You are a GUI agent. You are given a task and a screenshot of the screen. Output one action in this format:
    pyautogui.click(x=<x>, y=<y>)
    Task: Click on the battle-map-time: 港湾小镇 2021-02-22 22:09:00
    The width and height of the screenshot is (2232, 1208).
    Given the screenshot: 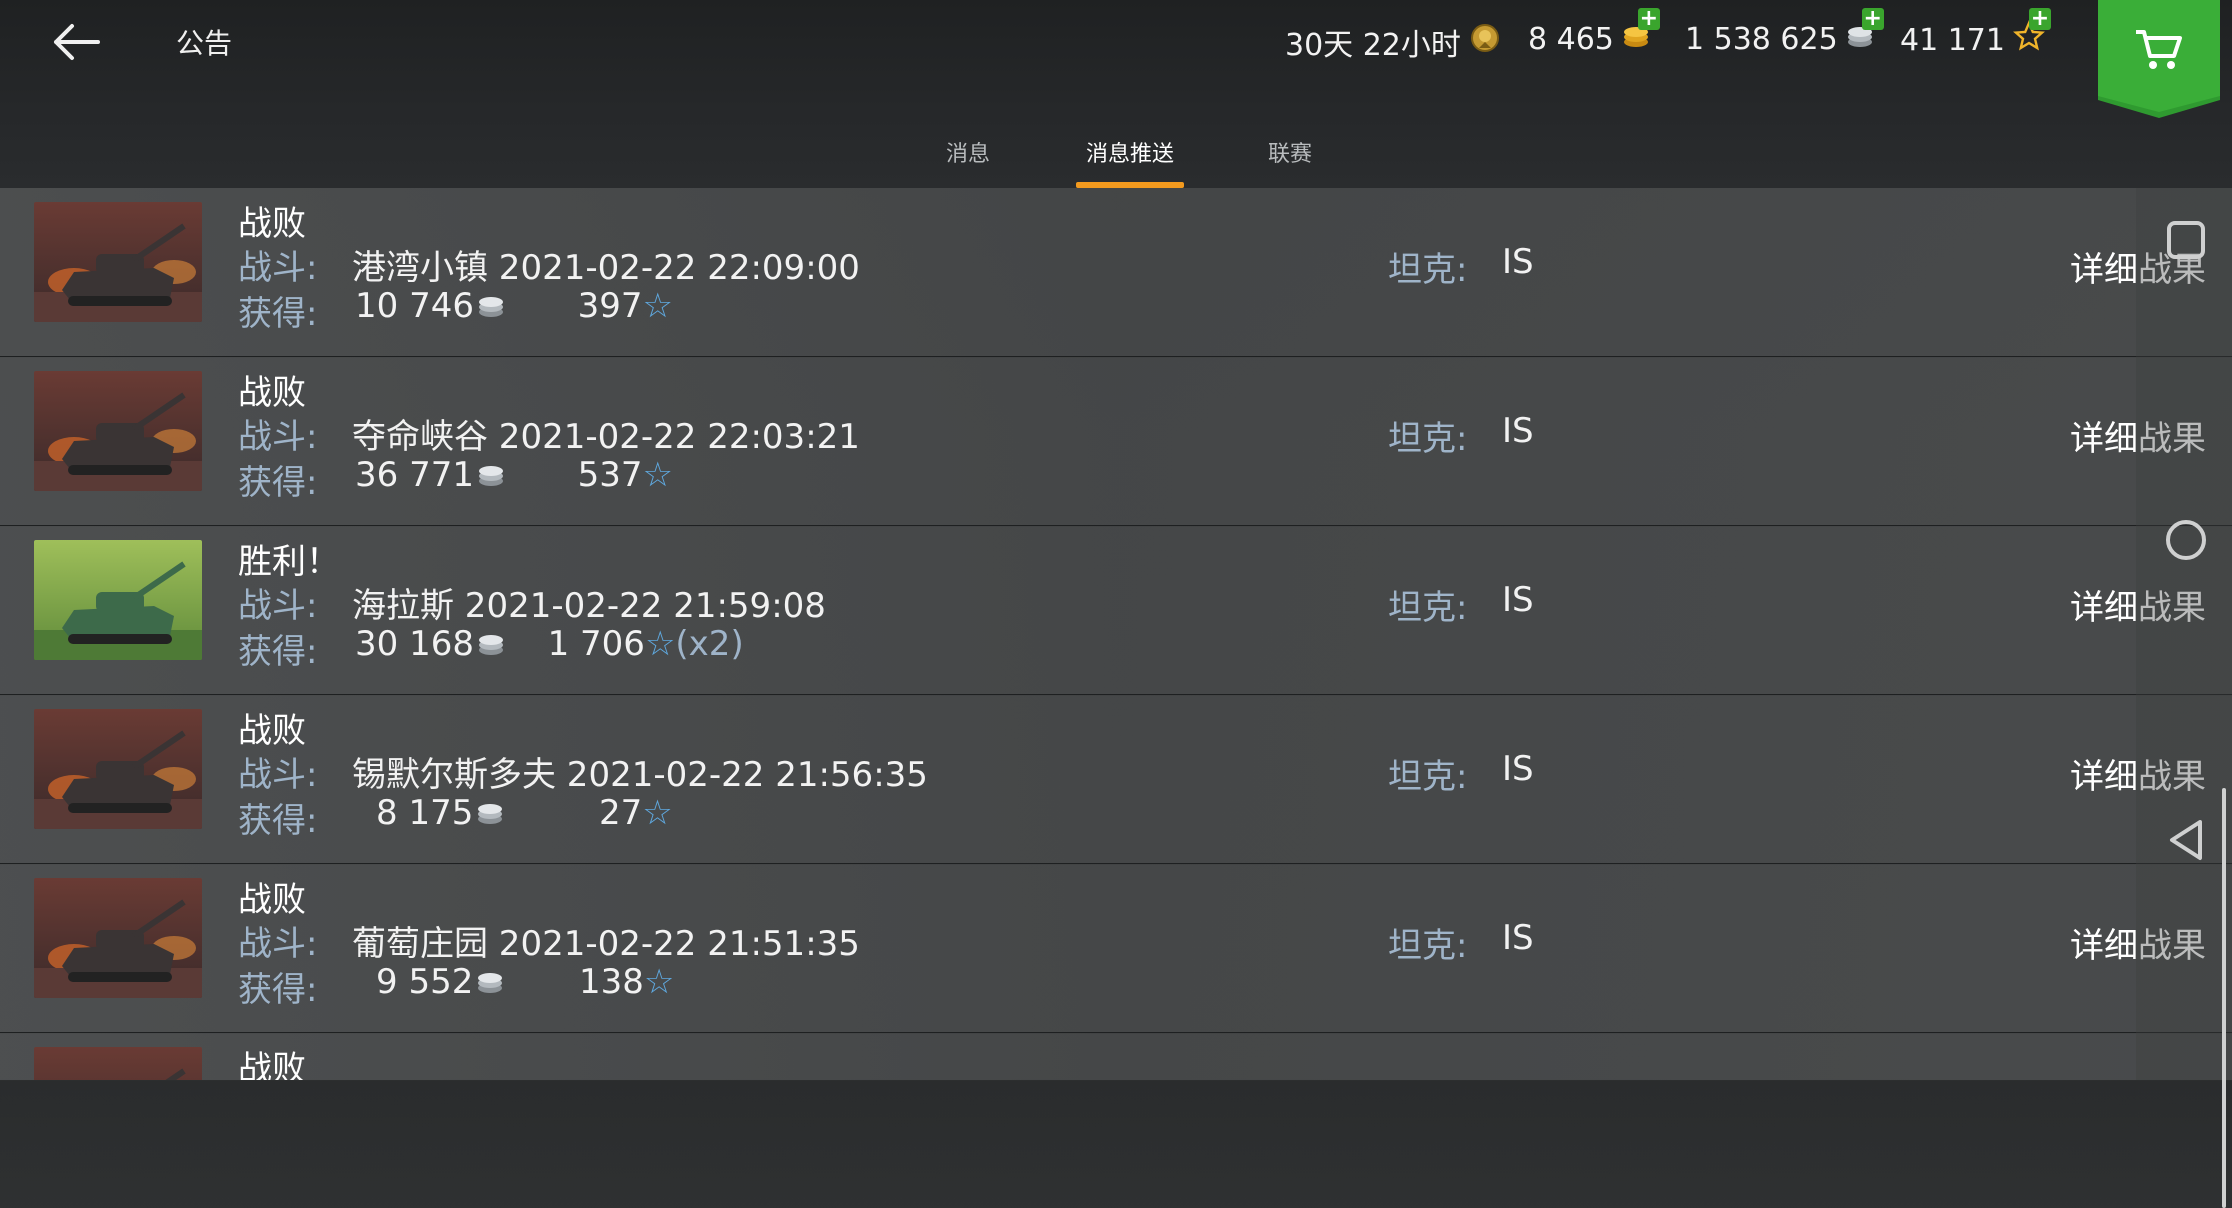 What is the action you would take?
    pyautogui.click(x=606, y=268)
    